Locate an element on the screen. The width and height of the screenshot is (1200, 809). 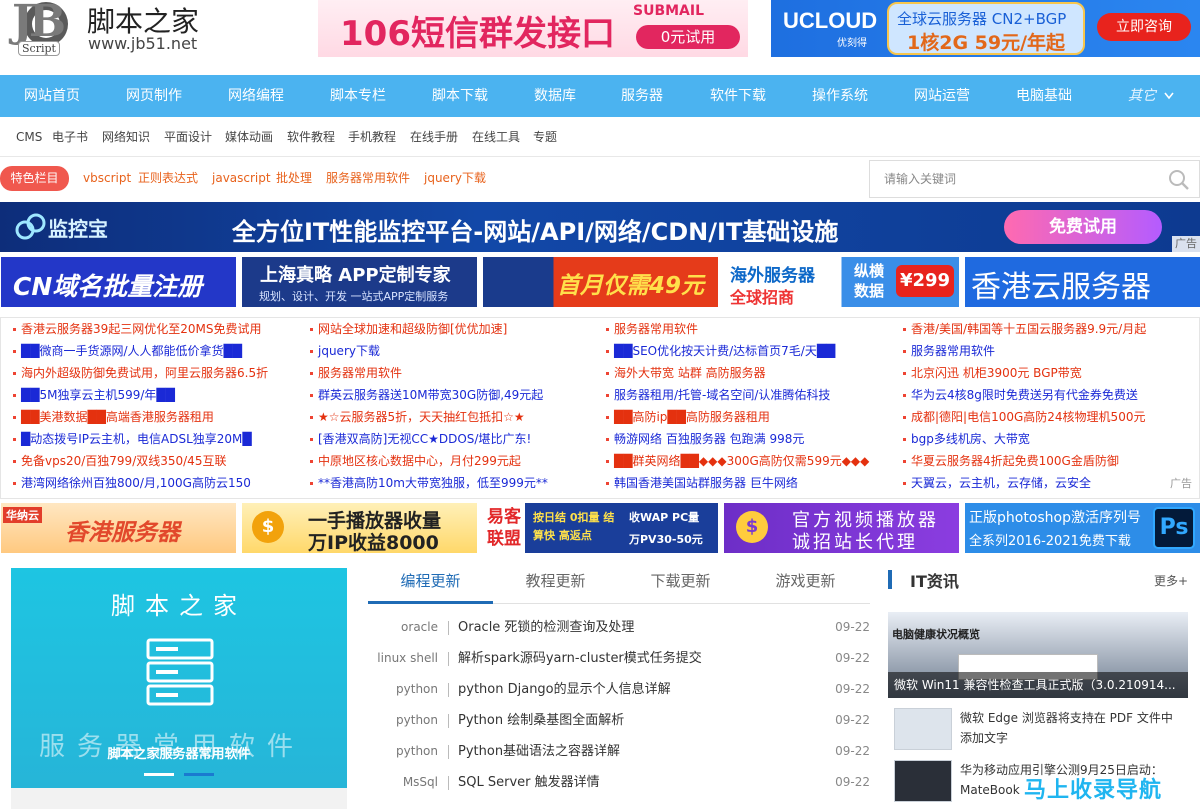
text-ad-link: 港湾网络徐州百独800/月,100G高防云150 is located at coordinates (132, 483).